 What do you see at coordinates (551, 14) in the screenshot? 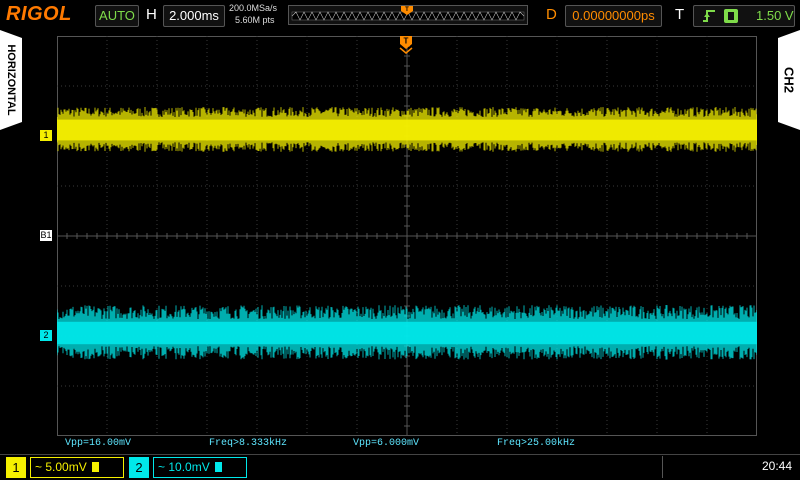
I see `delay-label: D` at bounding box center [551, 14].